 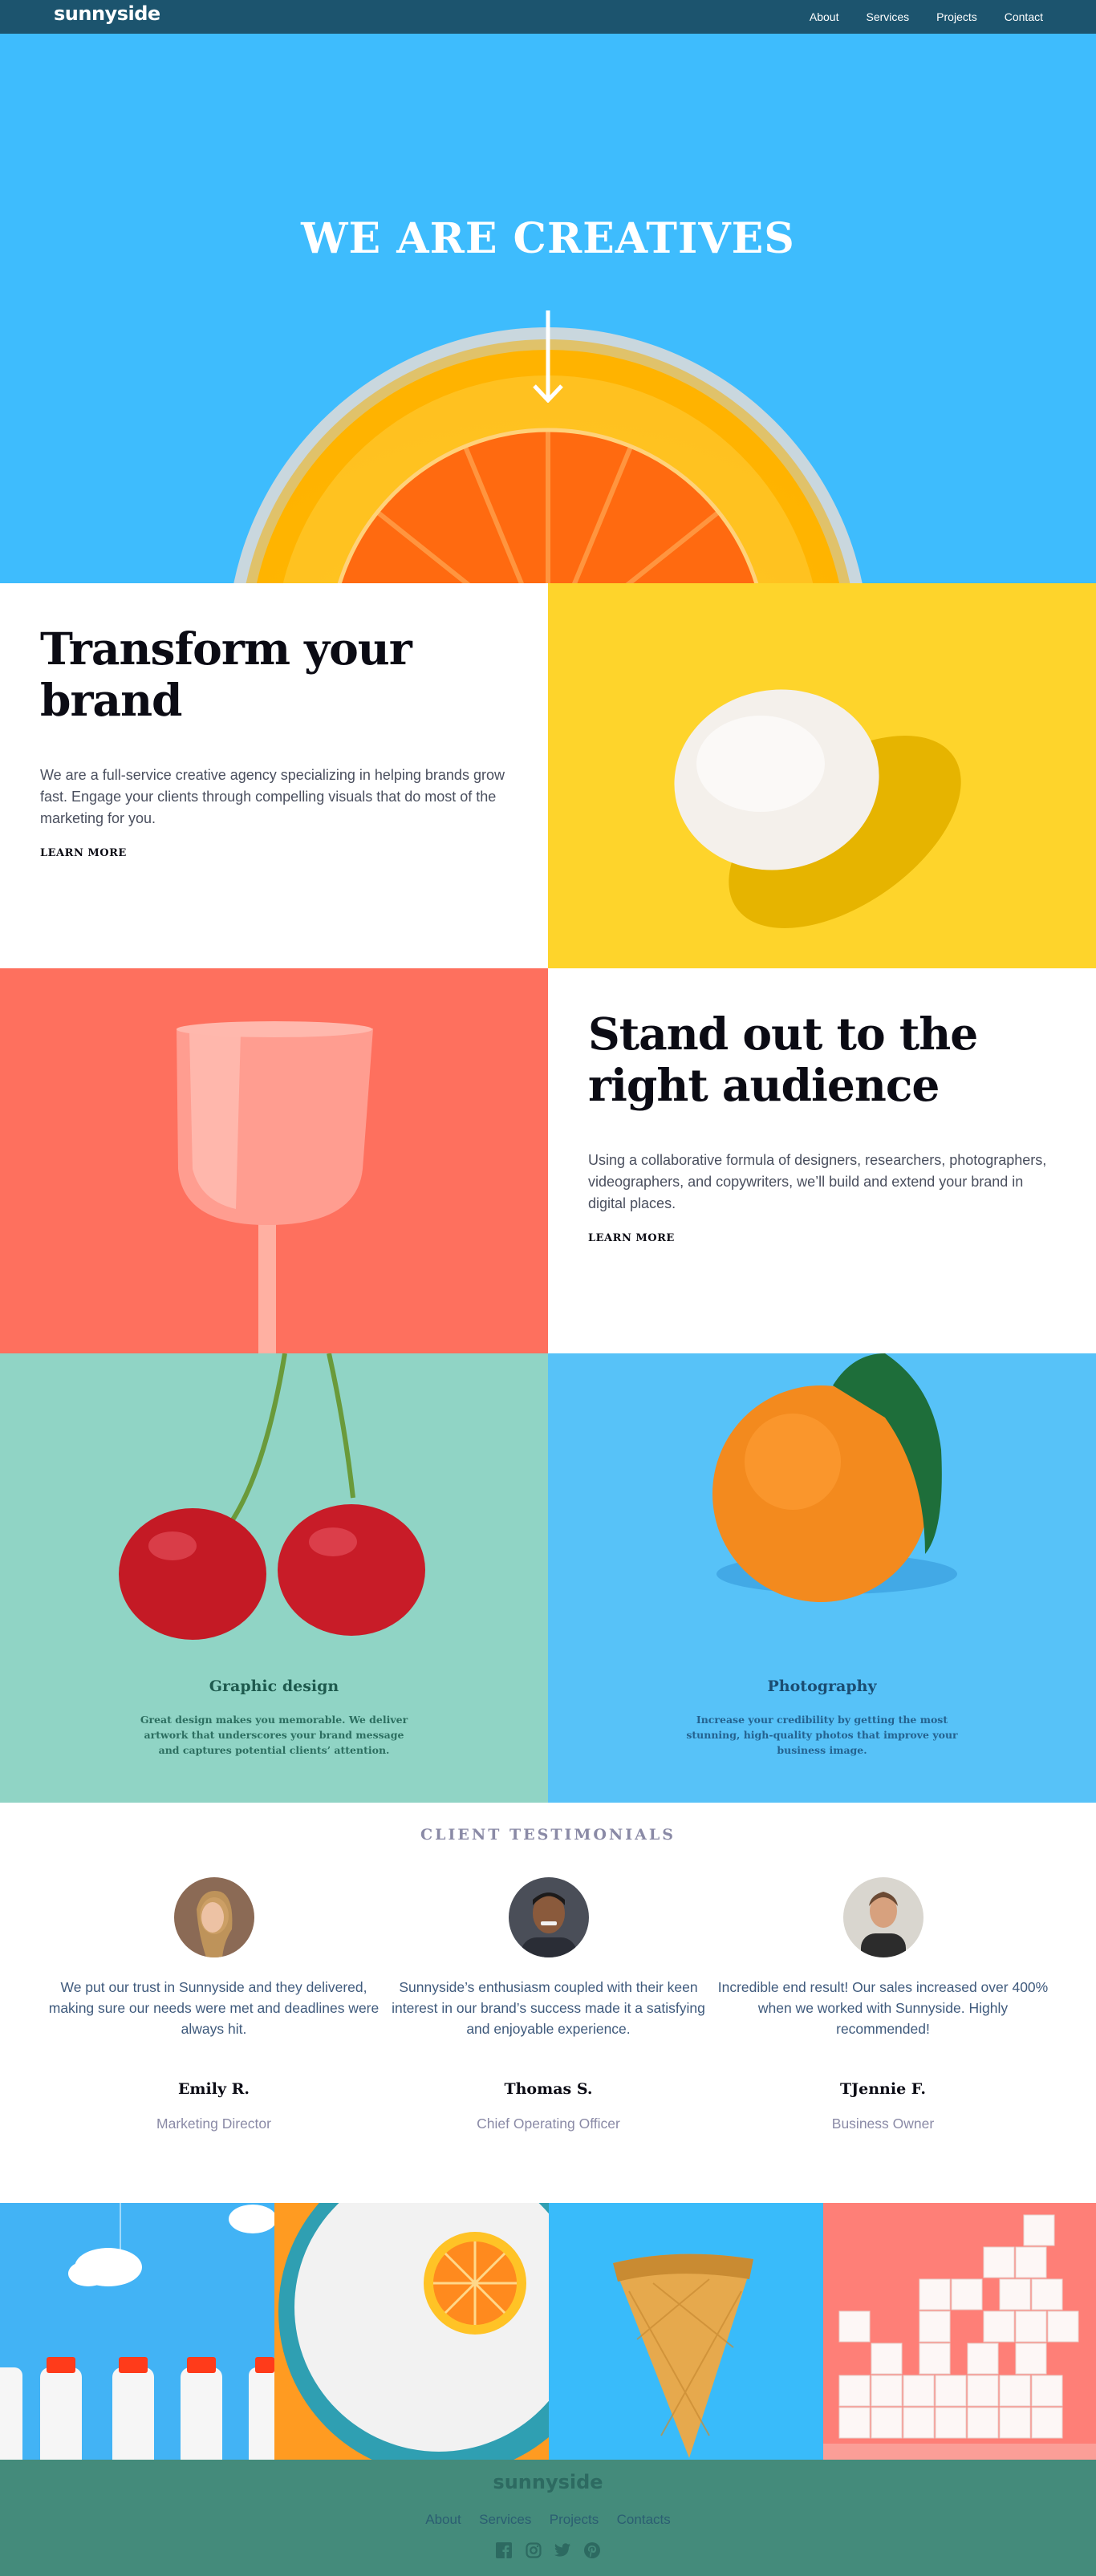 I want to click on gallery-cone-image, so click(x=686, y=2331).